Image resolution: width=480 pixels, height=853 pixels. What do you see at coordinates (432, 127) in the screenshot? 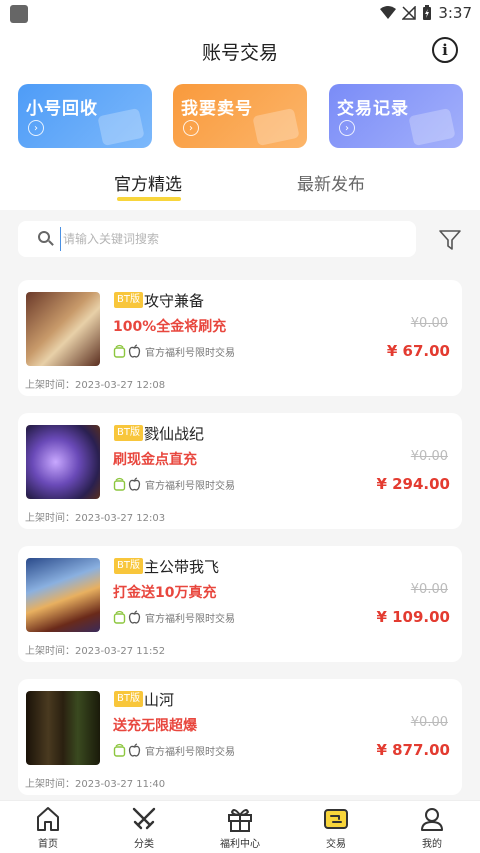
I see `card-icon` at bounding box center [432, 127].